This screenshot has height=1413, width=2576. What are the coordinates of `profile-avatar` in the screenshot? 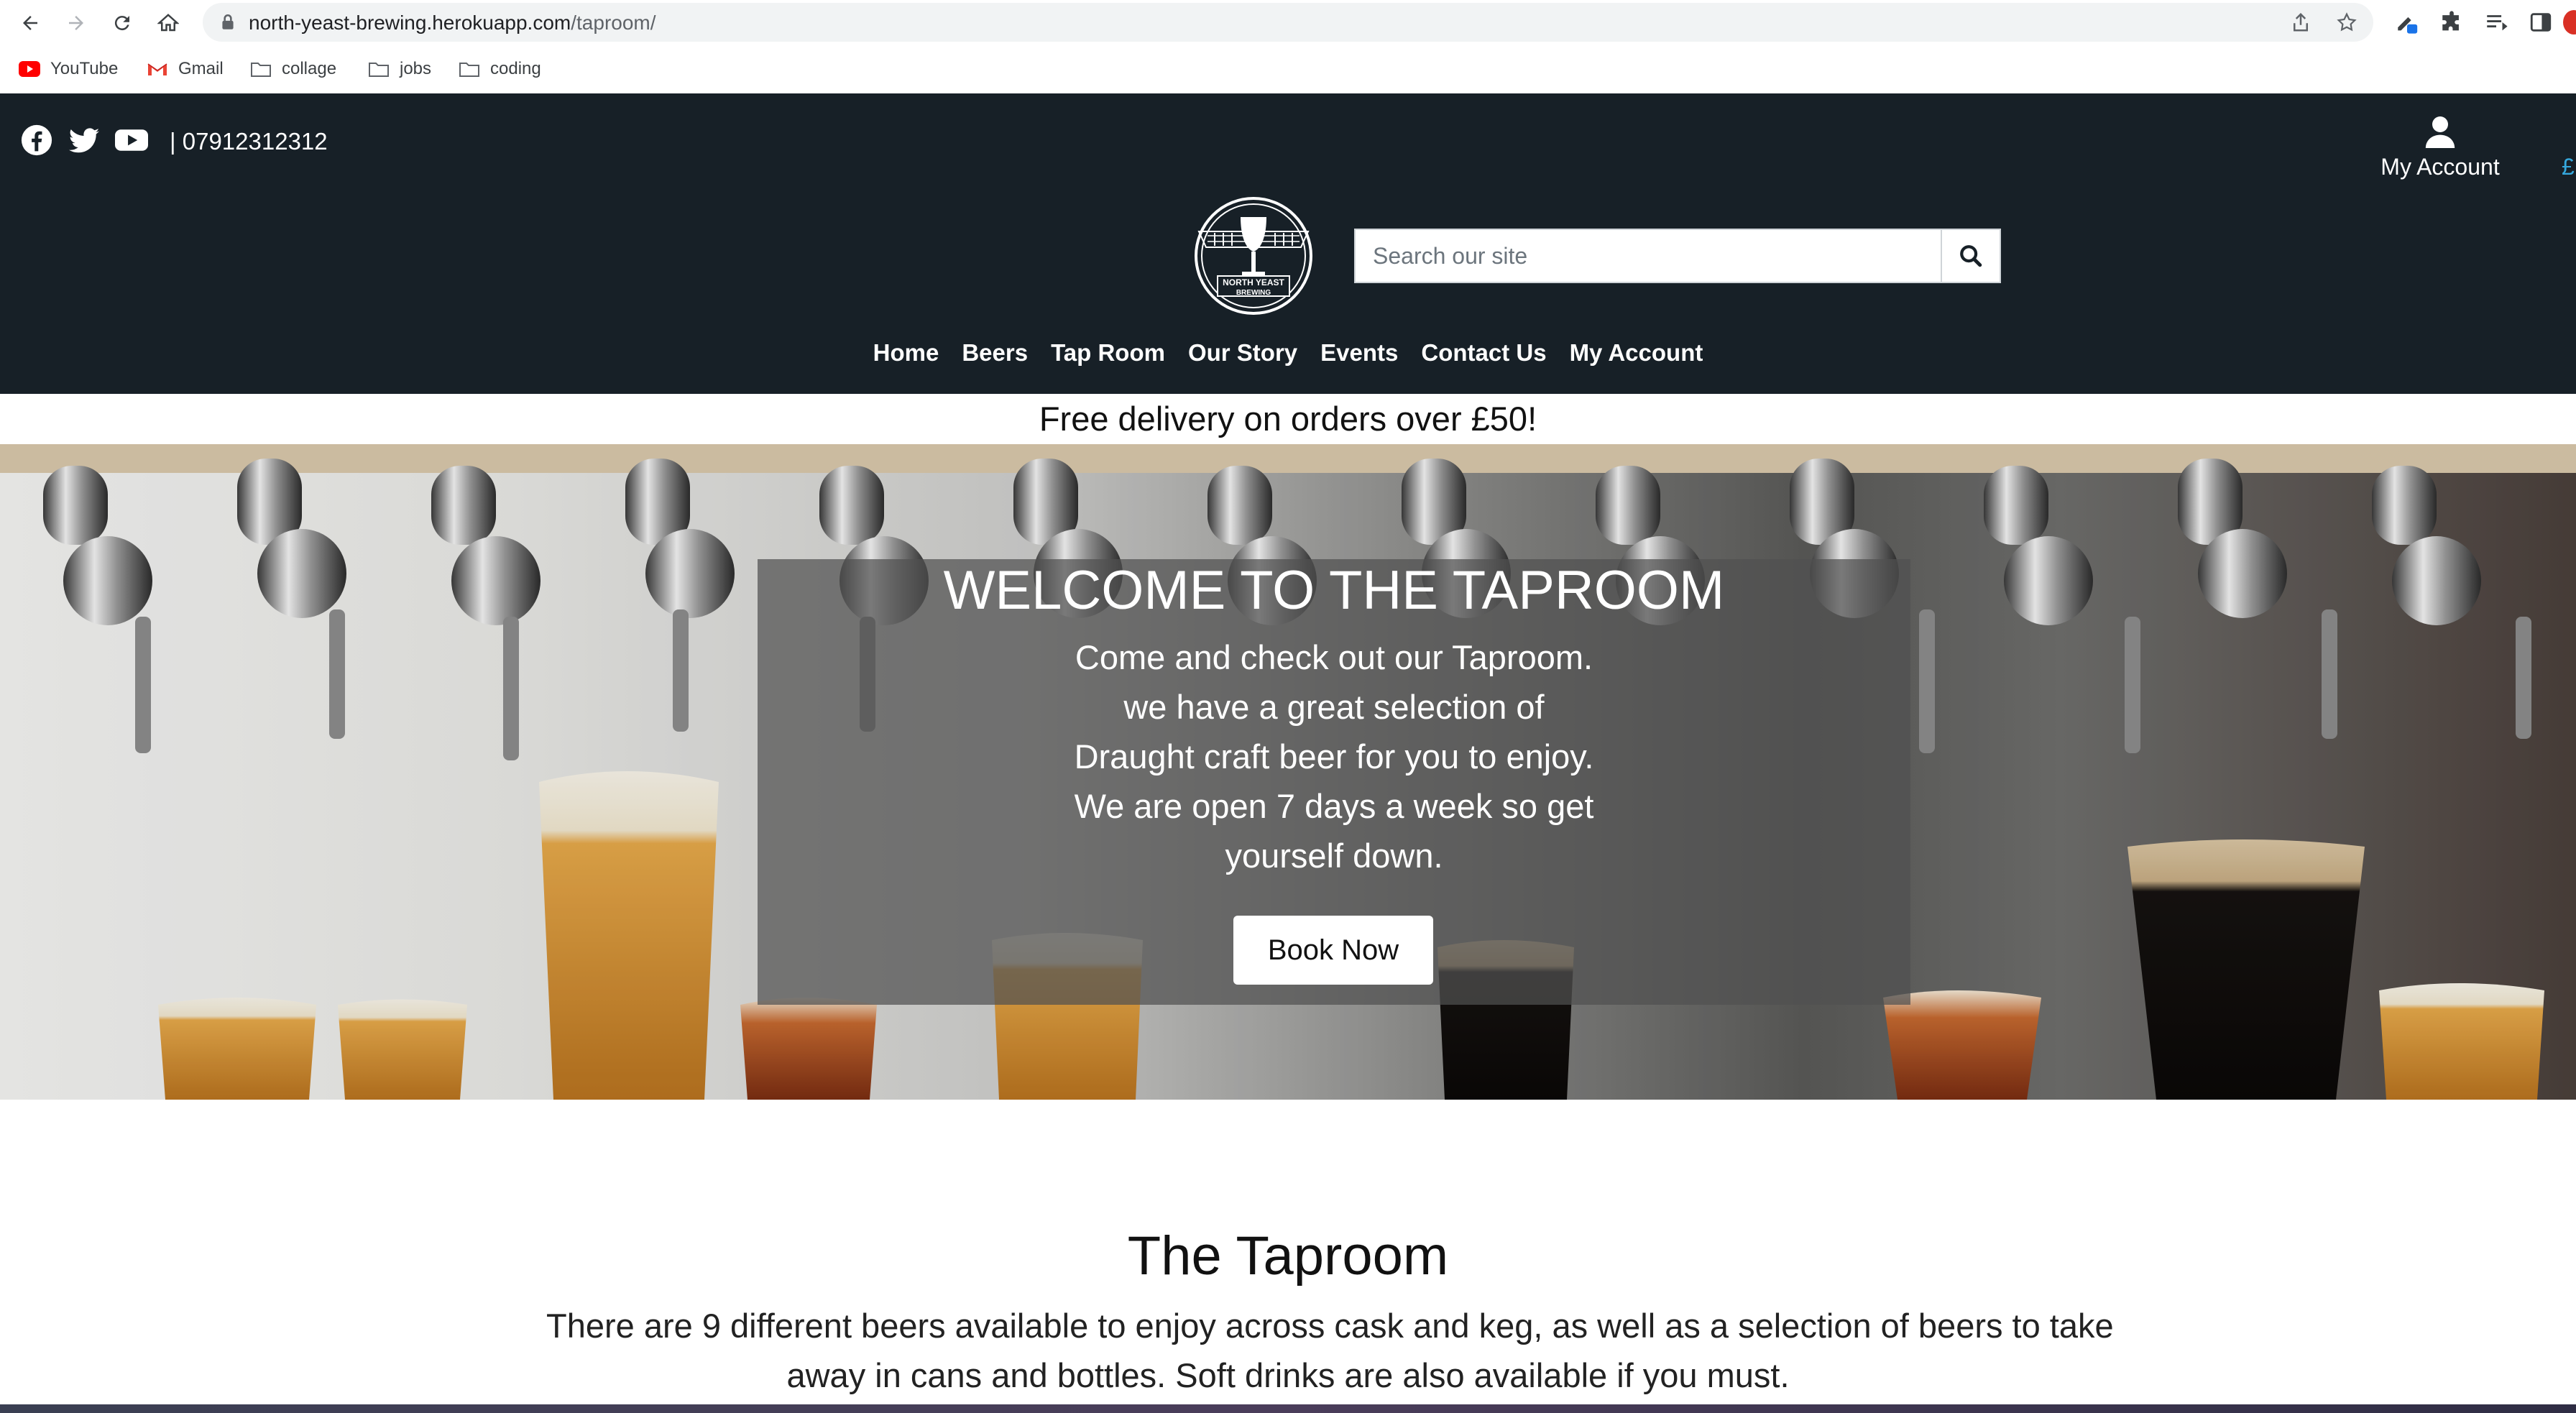 It's located at (2569, 22).